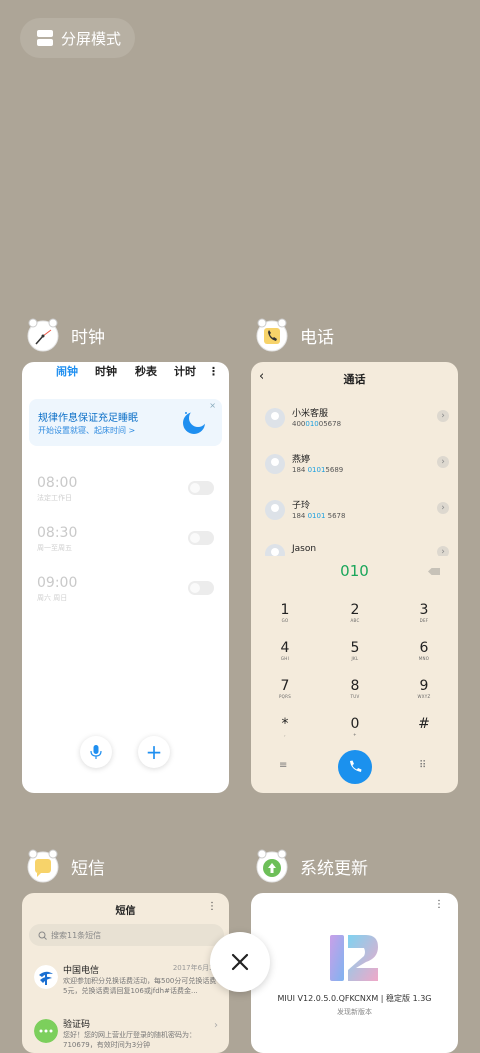 Image resolution: width=480 pixels, height=1053 pixels. I want to click on dial-key-digit: #, so click(424, 724).